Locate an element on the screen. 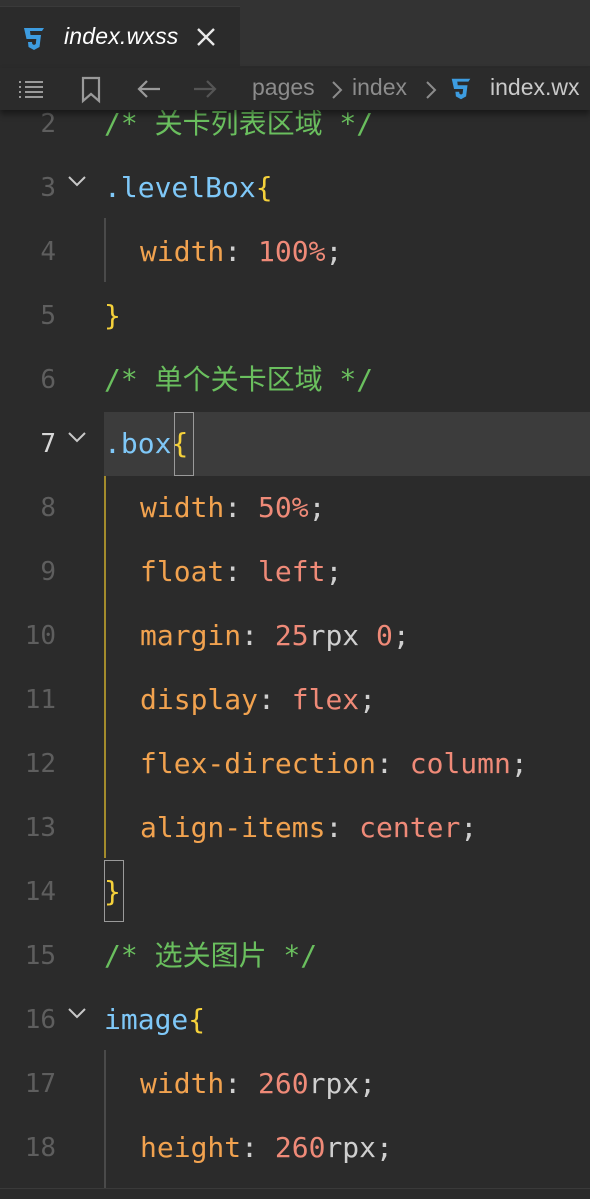 This screenshot has height=1199, width=590. line-number: 17 is located at coordinates (40, 1084).